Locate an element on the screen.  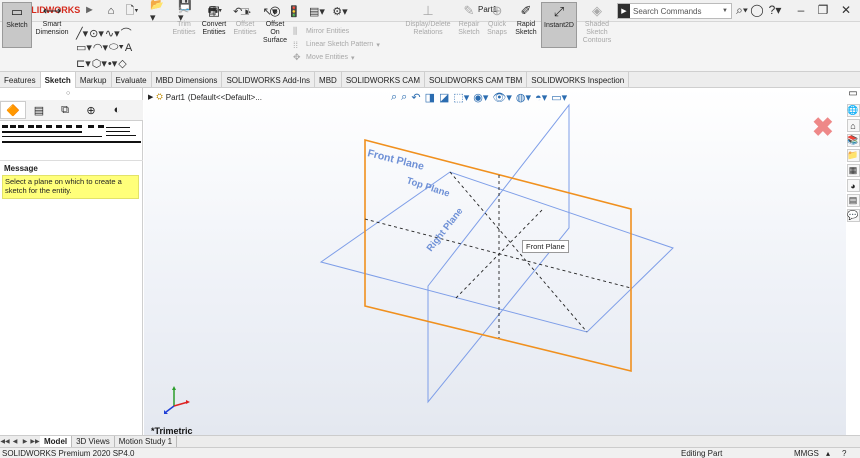
exit-sketch-icon: ✖ is located at coordinates (823, 127).